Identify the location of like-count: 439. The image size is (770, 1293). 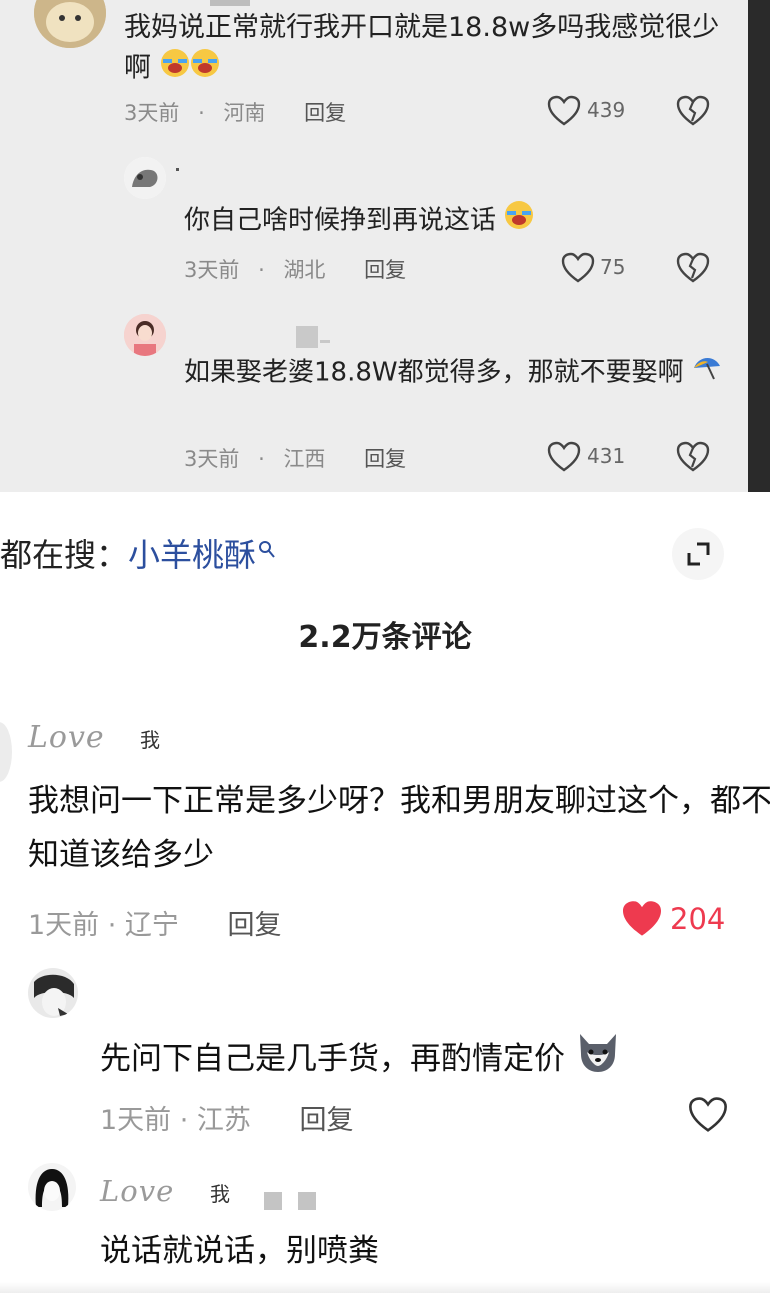
(606, 110).